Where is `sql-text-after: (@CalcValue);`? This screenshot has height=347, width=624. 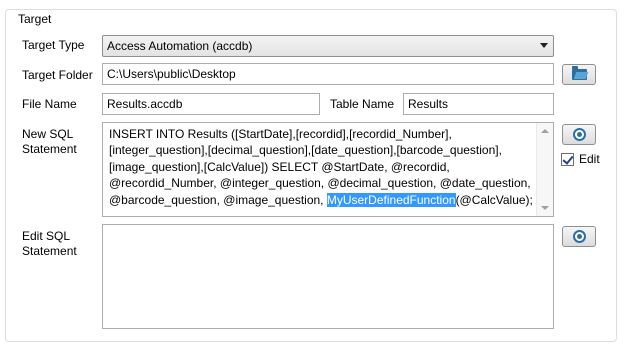 sql-text-after: (@CalcValue); is located at coordinates (494, 199).